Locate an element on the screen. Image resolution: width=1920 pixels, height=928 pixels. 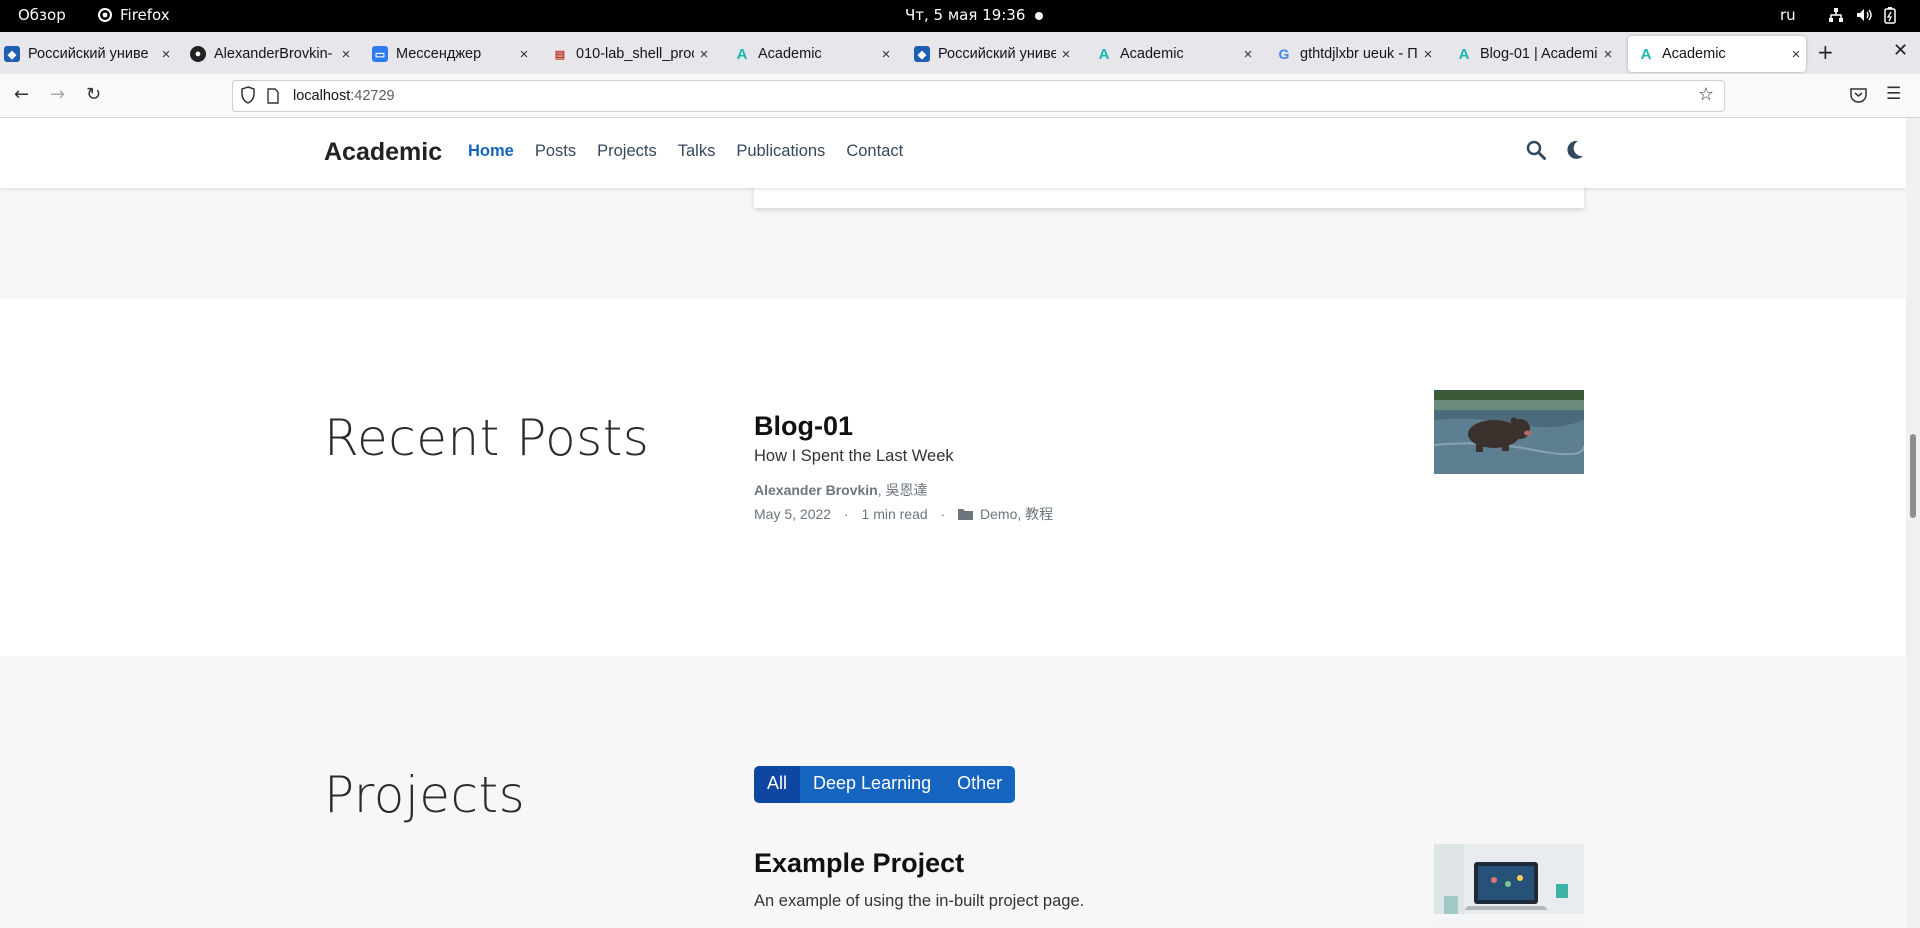
project-filter-group: All Deep Learning Other is located at coordinates (885, 784).